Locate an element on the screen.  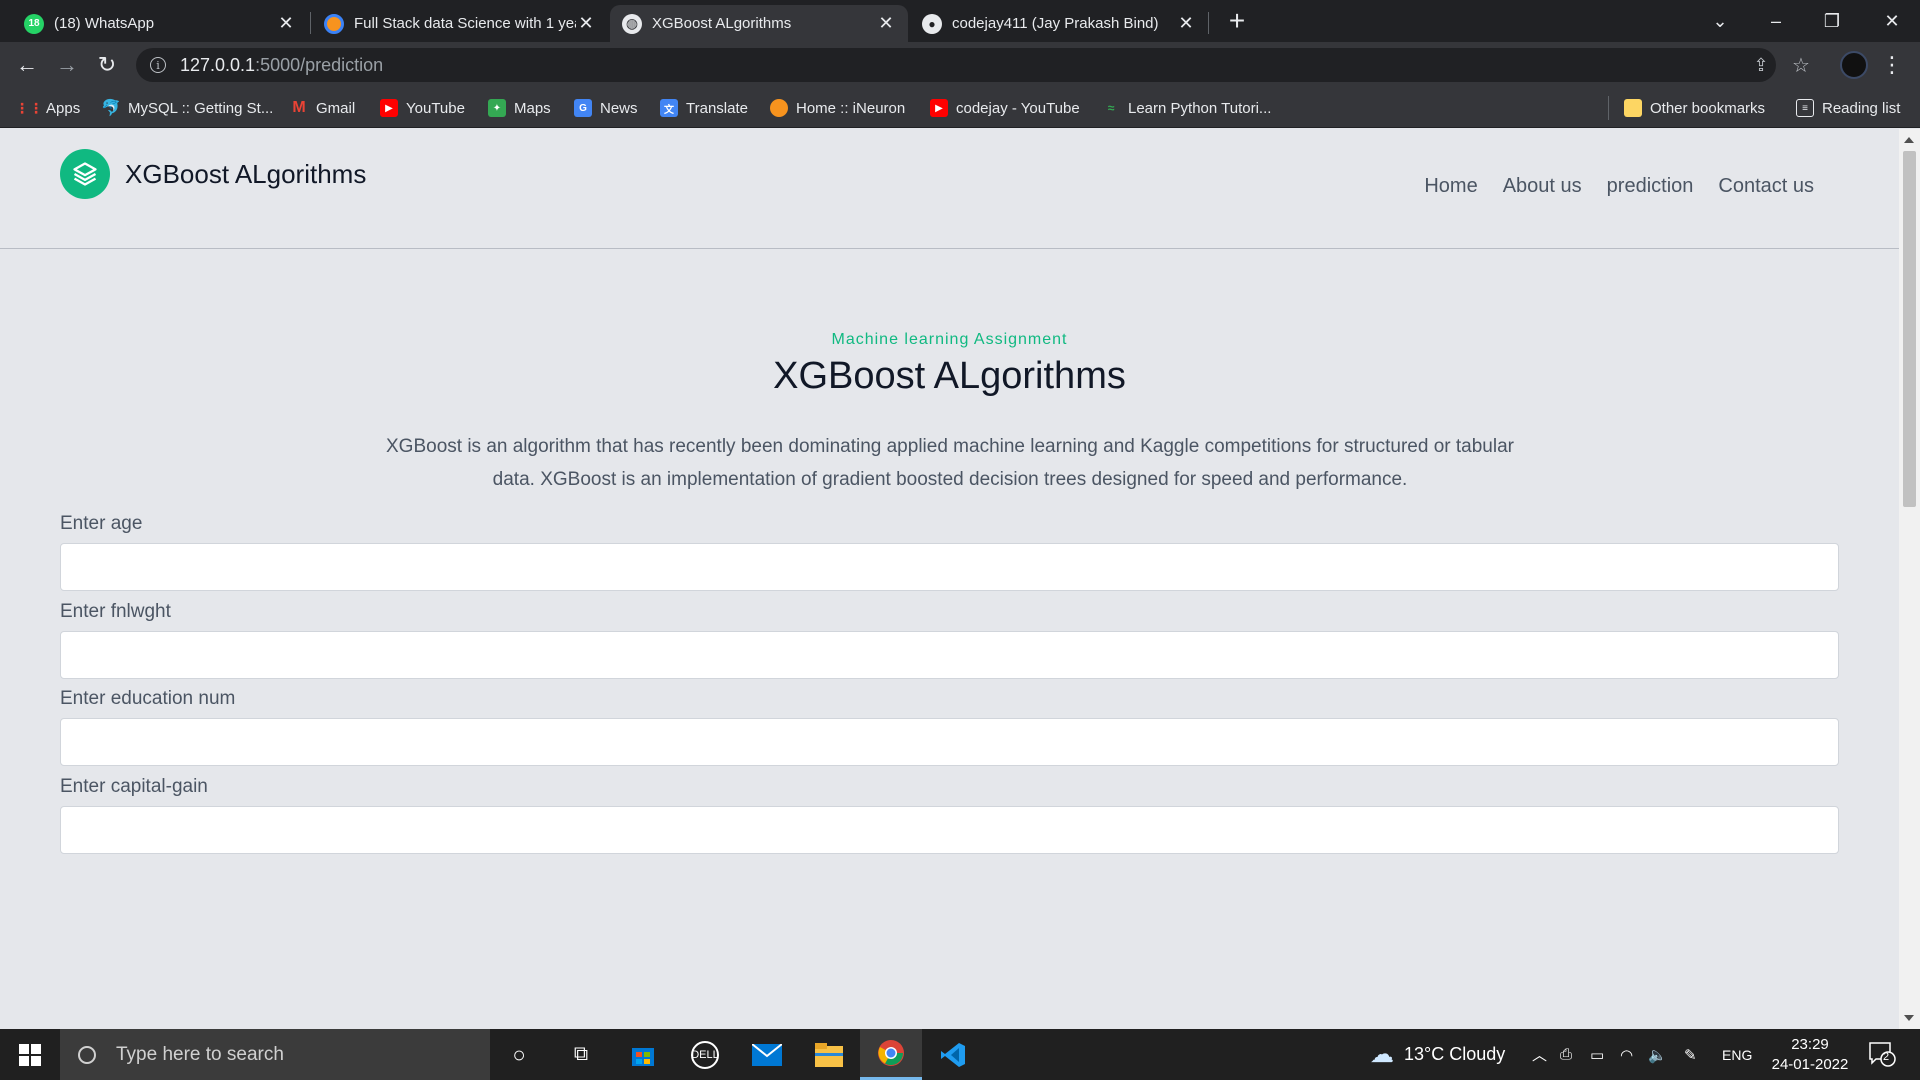
site-brand: XGBoost ALgorithms is located at coordinates (245, 174).